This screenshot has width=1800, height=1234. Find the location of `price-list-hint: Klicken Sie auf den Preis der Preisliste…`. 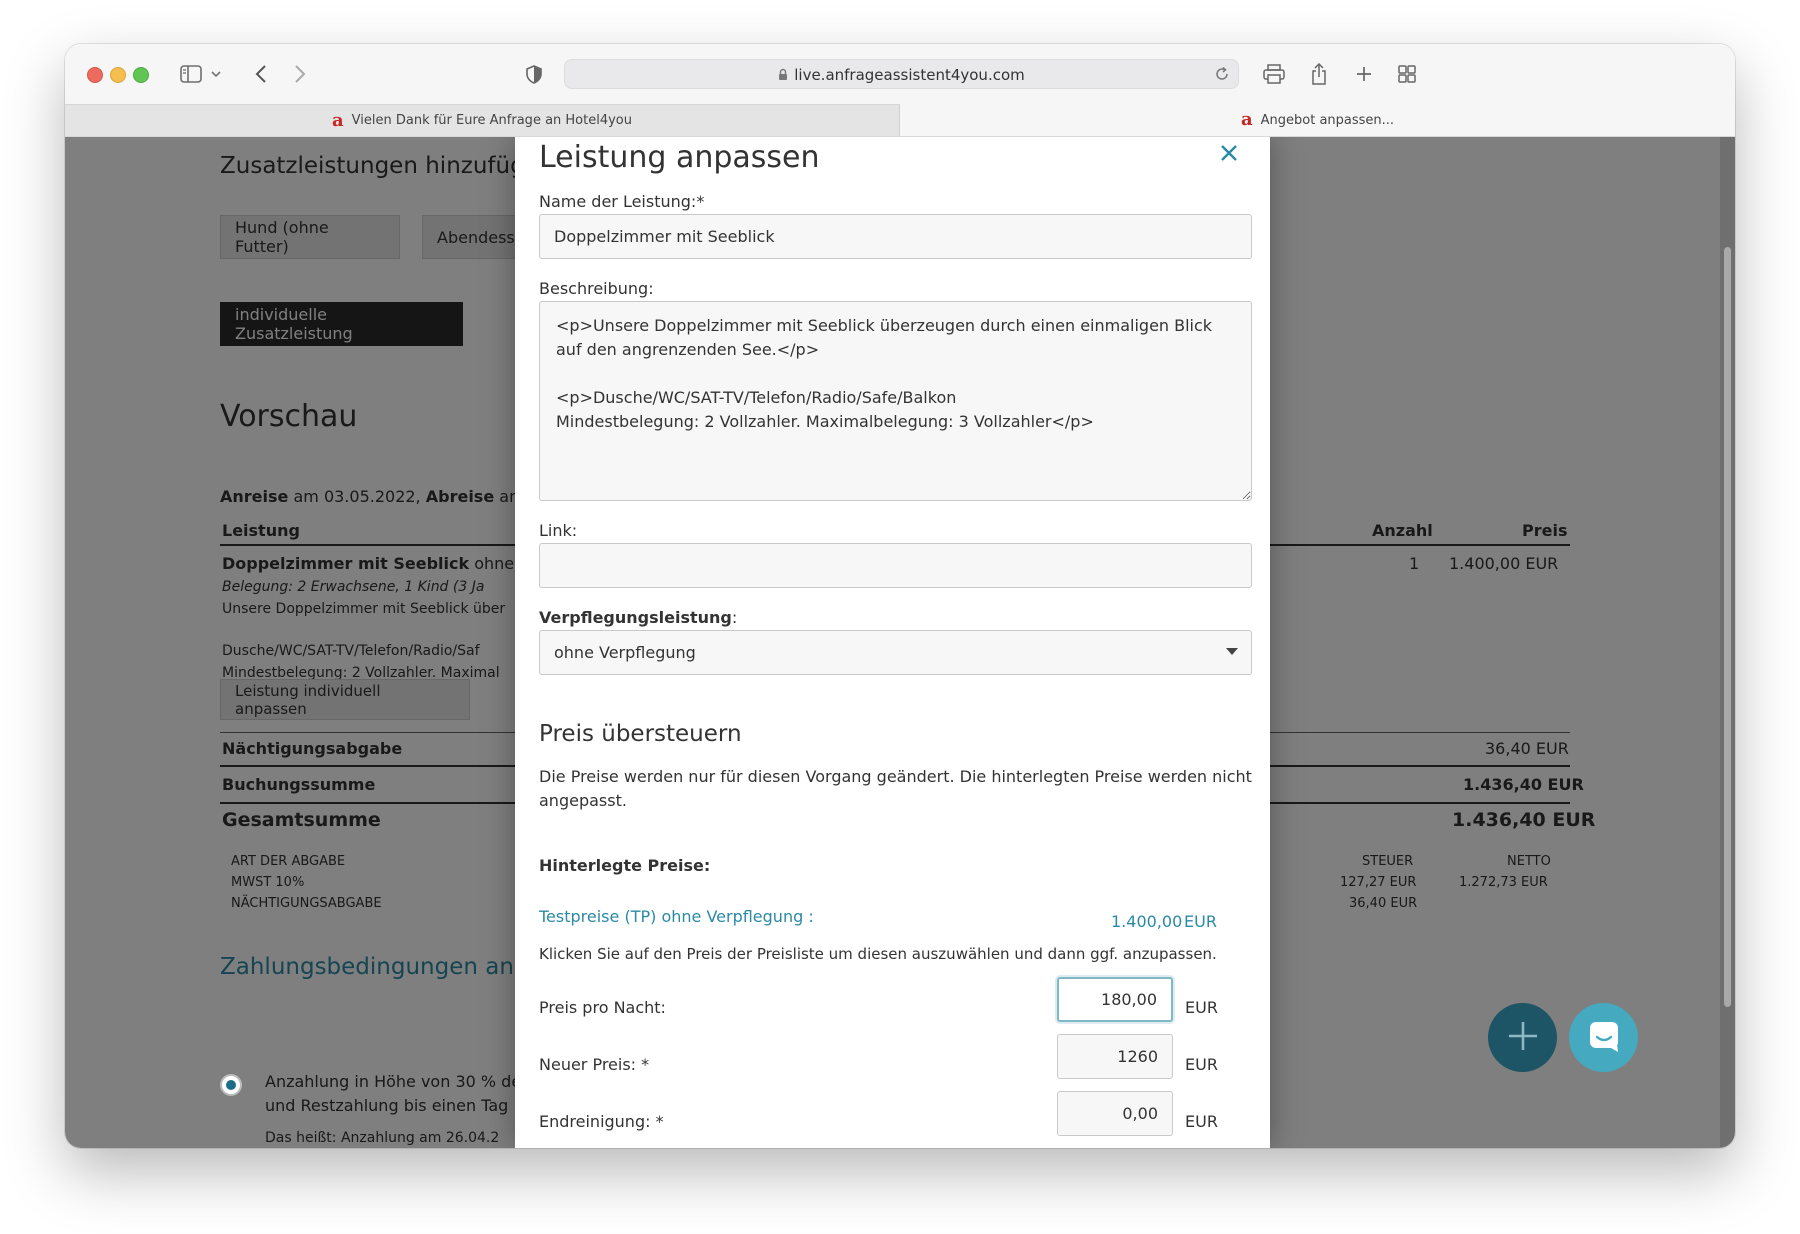

price-list-hint: Klicken Sie auf den Preis der Preisliste… is located at coordinates (878, 954).